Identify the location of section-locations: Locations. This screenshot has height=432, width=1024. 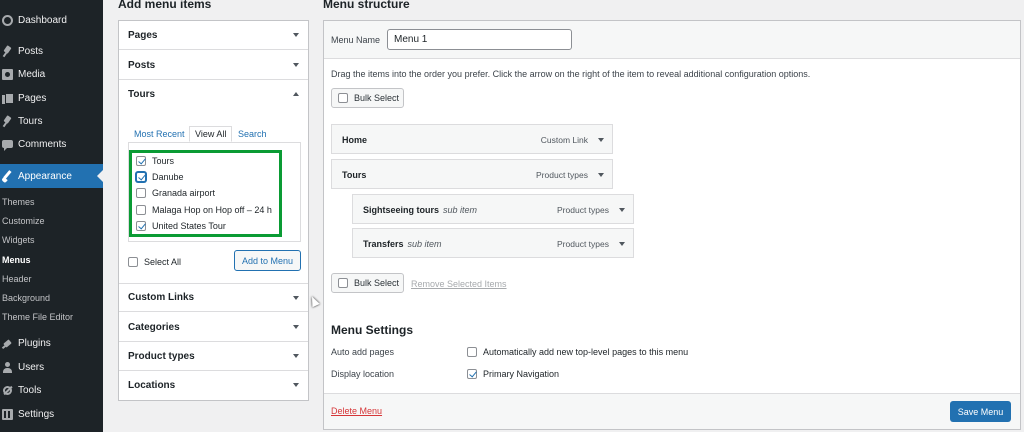
(213, 385).